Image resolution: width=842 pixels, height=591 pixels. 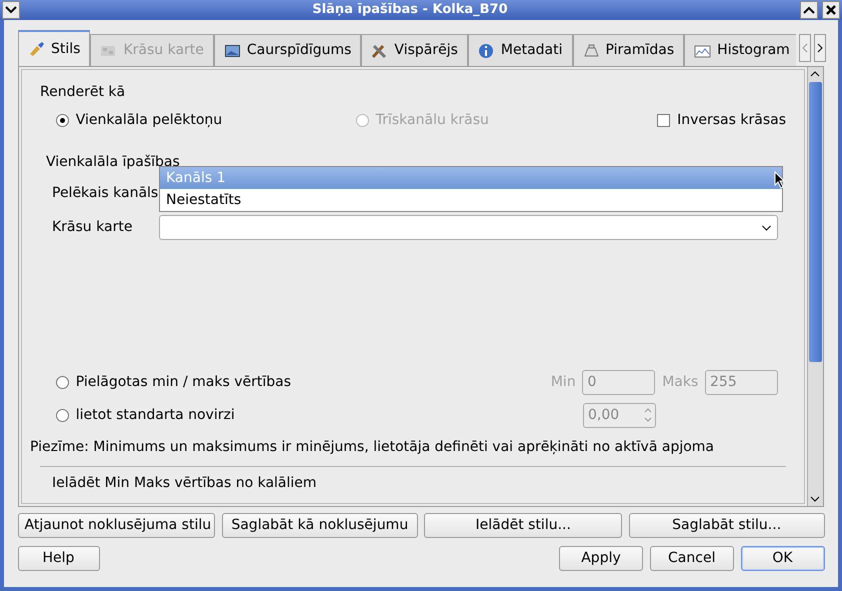 I want to click on caret-icon, so click(x=766, y=228).